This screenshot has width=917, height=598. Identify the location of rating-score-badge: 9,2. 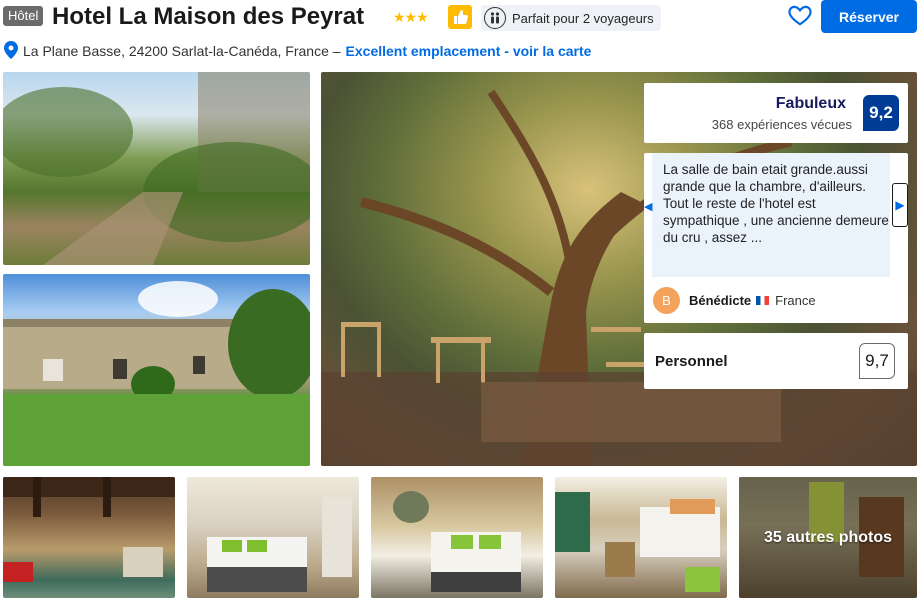
(881, 113).